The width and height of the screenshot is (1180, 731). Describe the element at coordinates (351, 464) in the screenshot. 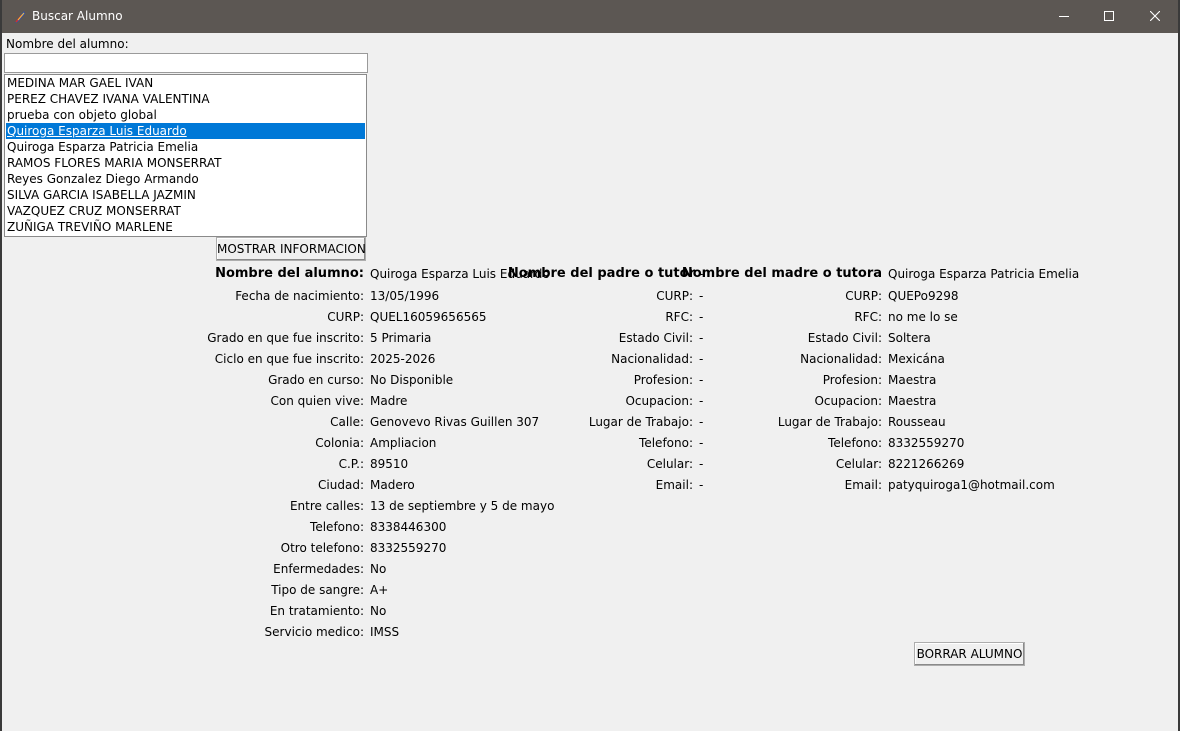

I see `student-field-label: C.P.:` at that location.